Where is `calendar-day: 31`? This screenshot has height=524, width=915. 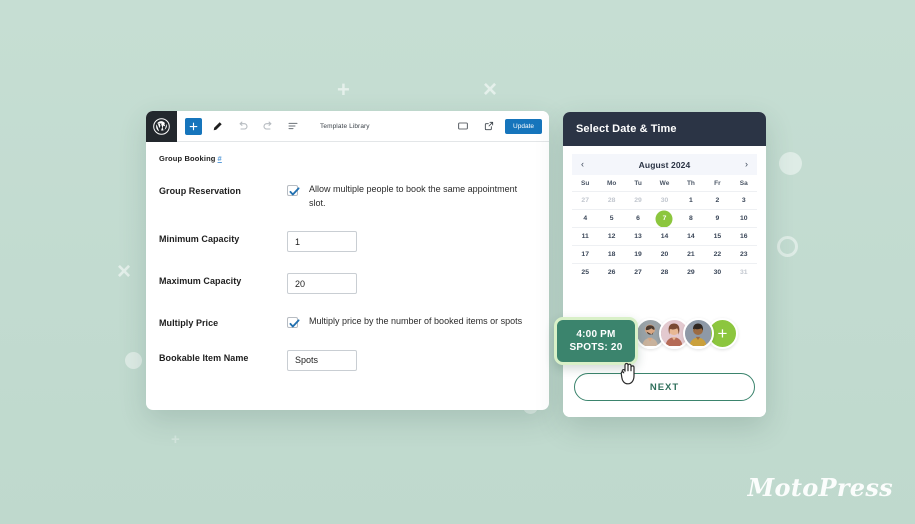 calendar-day: 31 is located at coordinates (743, 272).